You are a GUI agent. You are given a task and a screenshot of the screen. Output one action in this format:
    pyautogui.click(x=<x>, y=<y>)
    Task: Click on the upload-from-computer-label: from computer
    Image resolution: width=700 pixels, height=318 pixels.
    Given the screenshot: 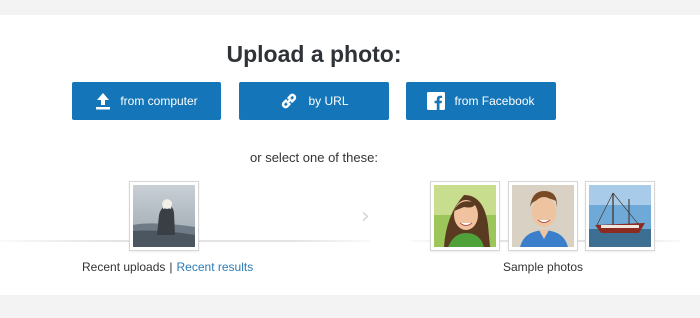 What is the action you would take?
    pyautogui.click(x=159, y=101)
    